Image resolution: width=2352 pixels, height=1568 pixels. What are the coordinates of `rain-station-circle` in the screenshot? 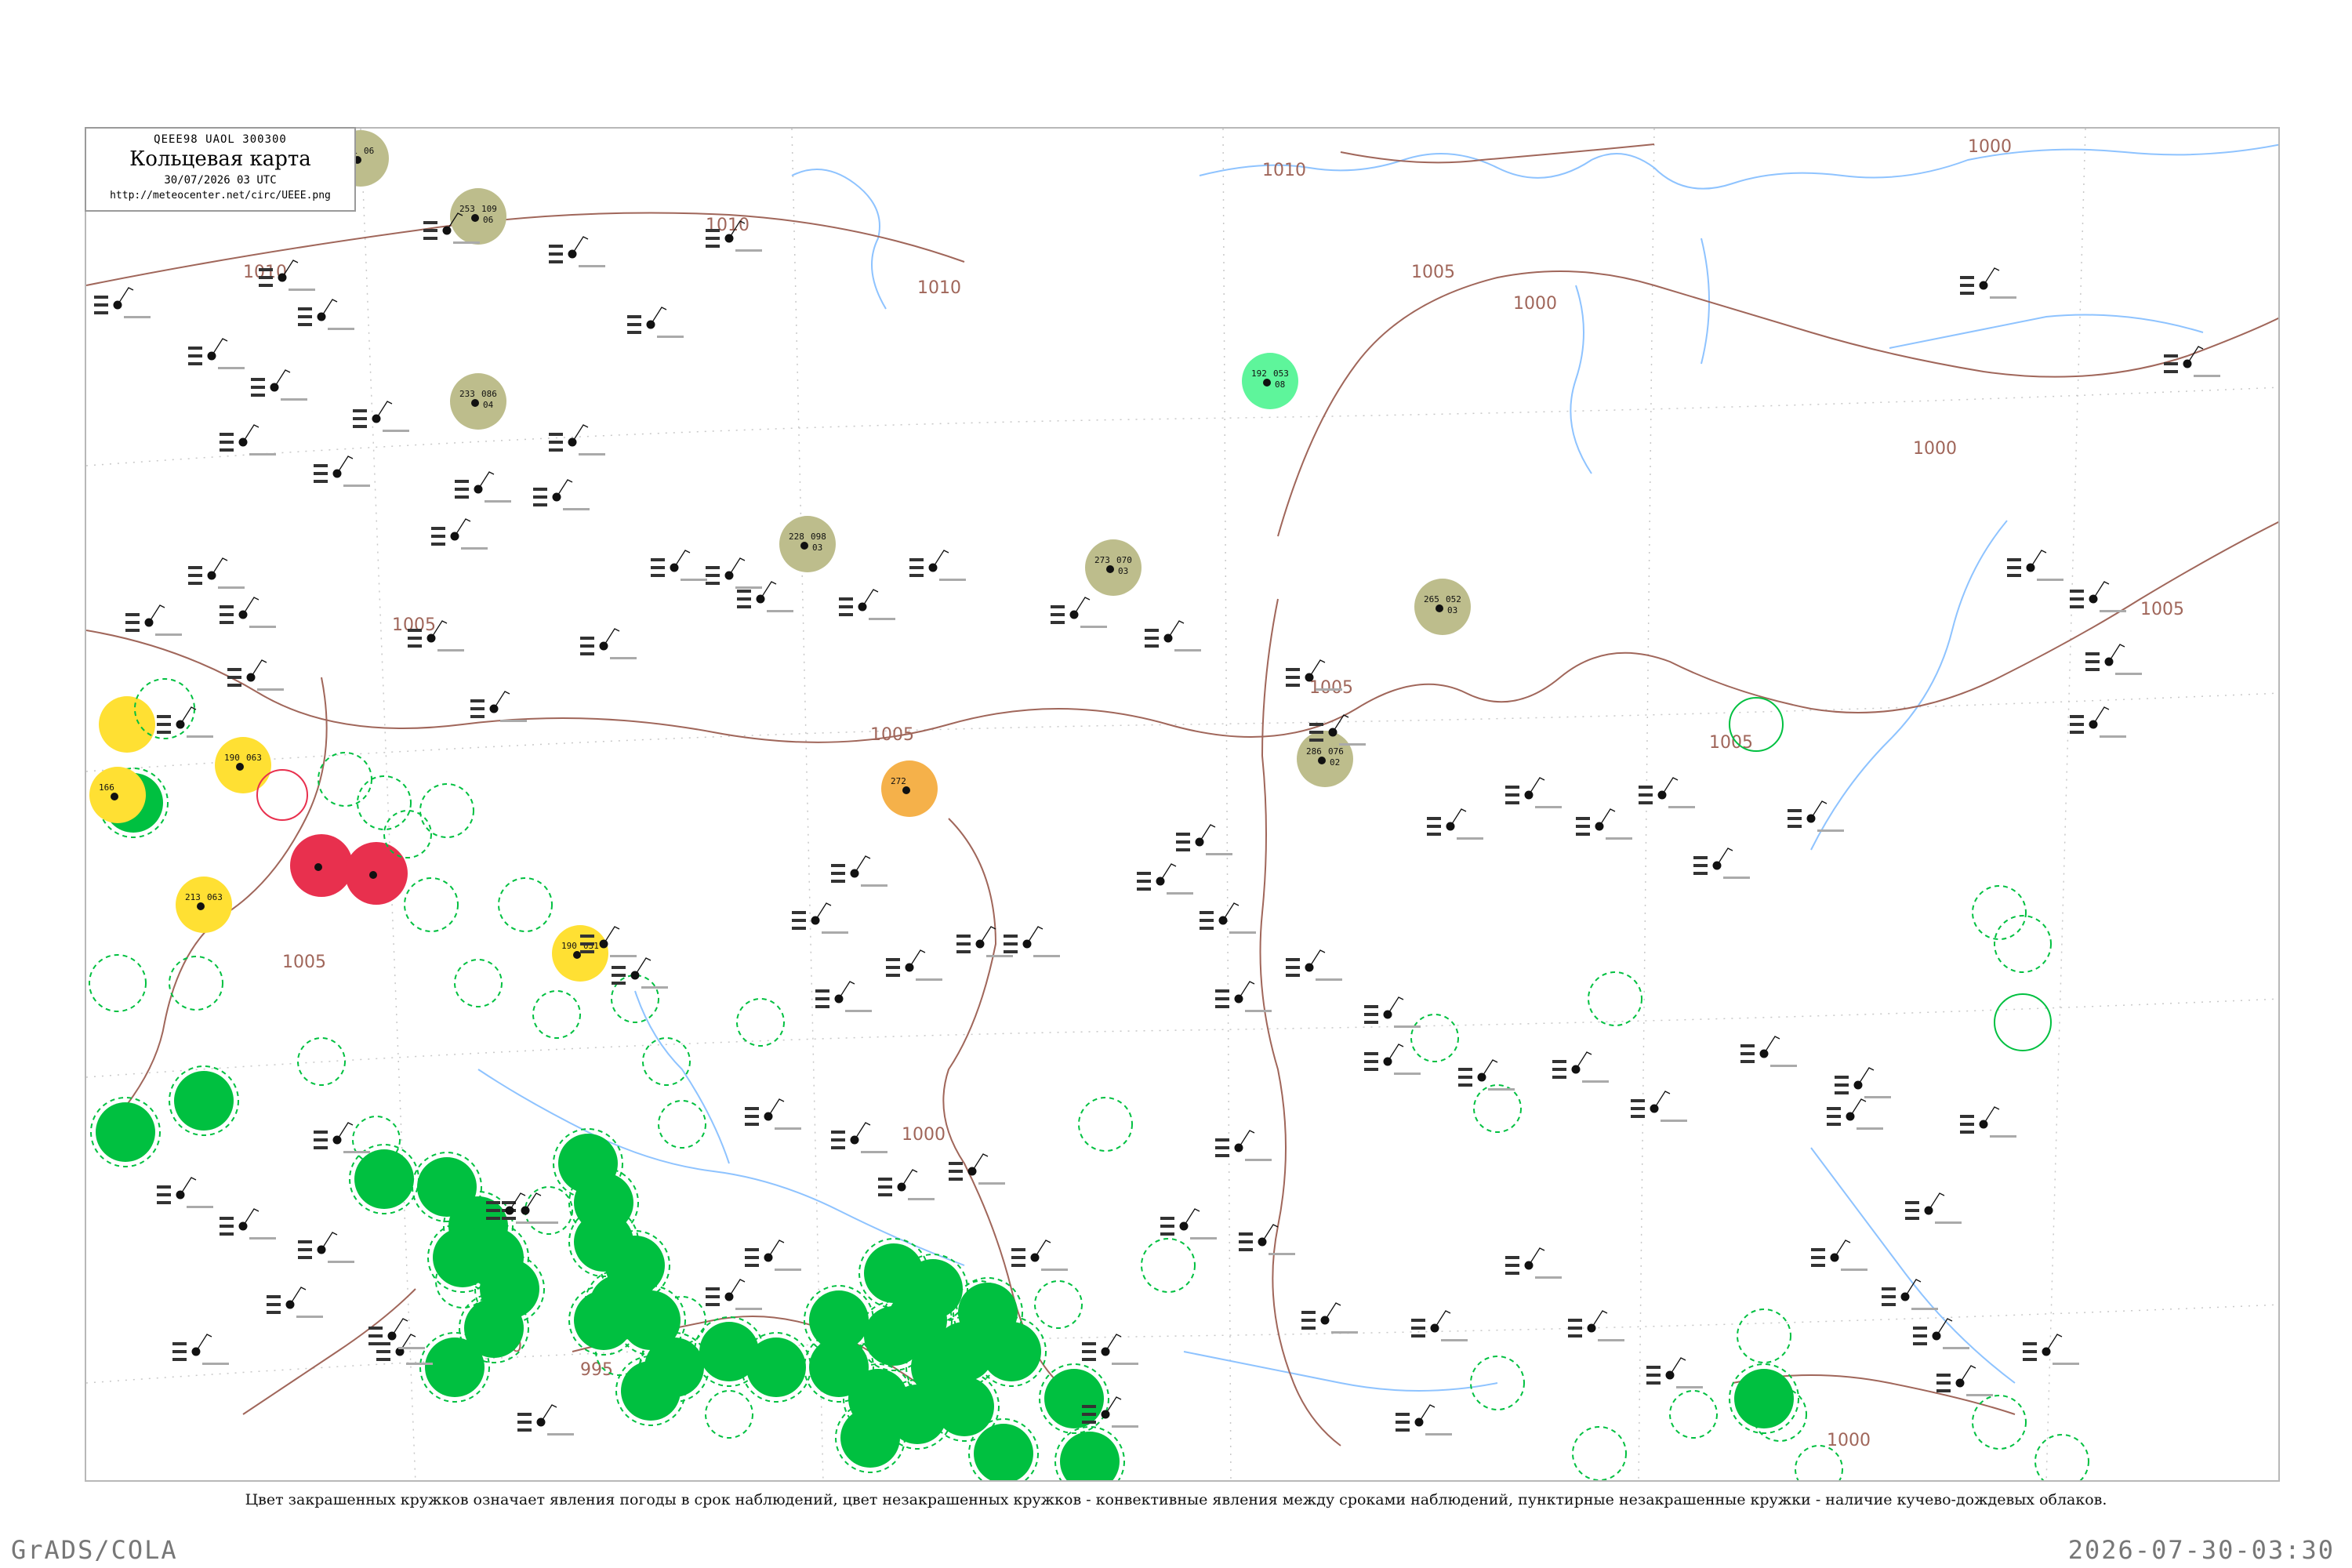 It's located at (964, 1351).